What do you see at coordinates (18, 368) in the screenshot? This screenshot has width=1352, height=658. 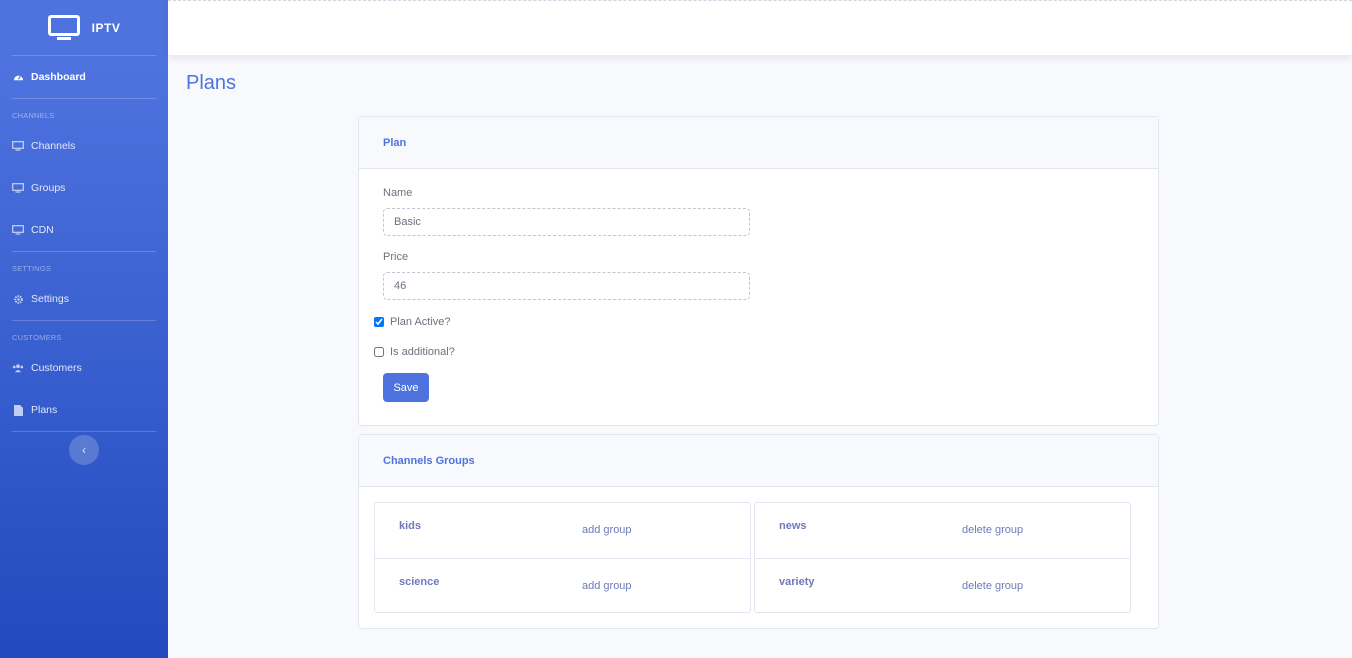 I see `users-icon` at bounding box center [18, 368].